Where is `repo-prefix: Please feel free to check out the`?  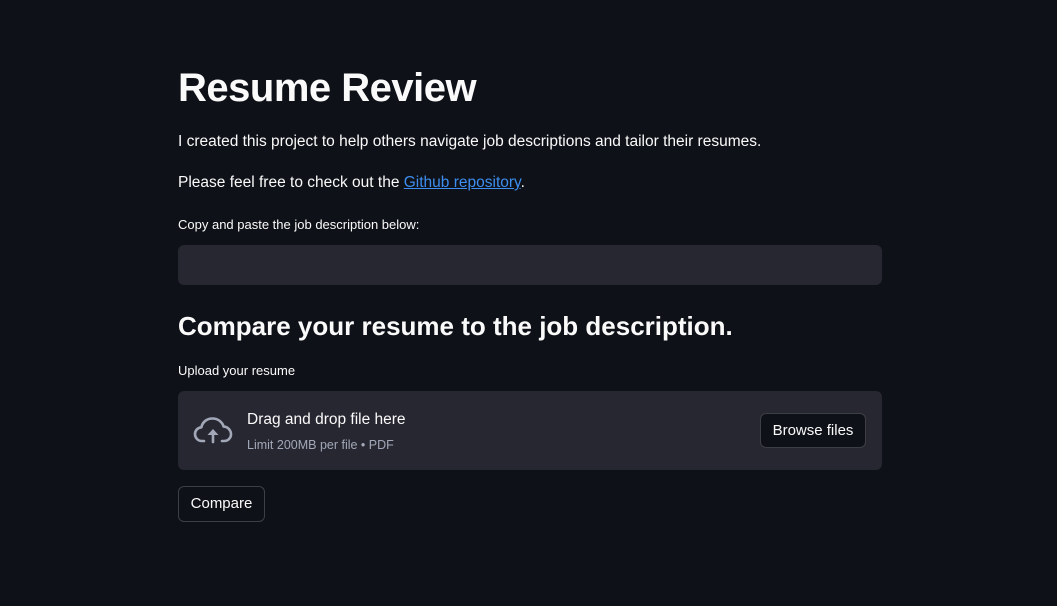 repo-prefix: Please feel free to check out the is located at coordinates (291, 182).